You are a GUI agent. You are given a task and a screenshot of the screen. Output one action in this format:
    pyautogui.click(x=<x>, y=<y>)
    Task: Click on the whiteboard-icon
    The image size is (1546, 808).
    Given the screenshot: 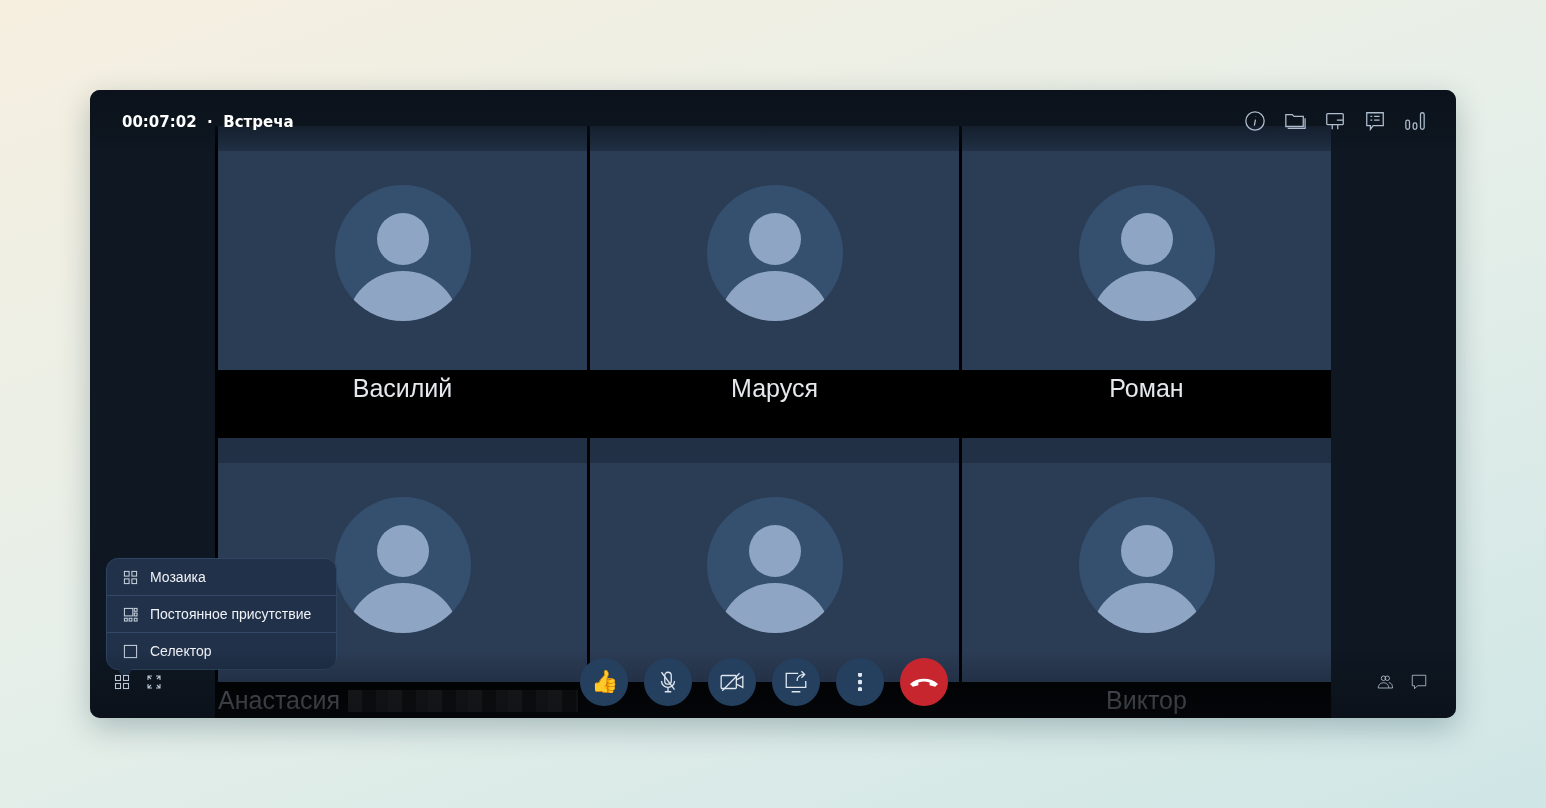 What is the action you would take?
    pyautogui.click(x=1335, y=121)
    